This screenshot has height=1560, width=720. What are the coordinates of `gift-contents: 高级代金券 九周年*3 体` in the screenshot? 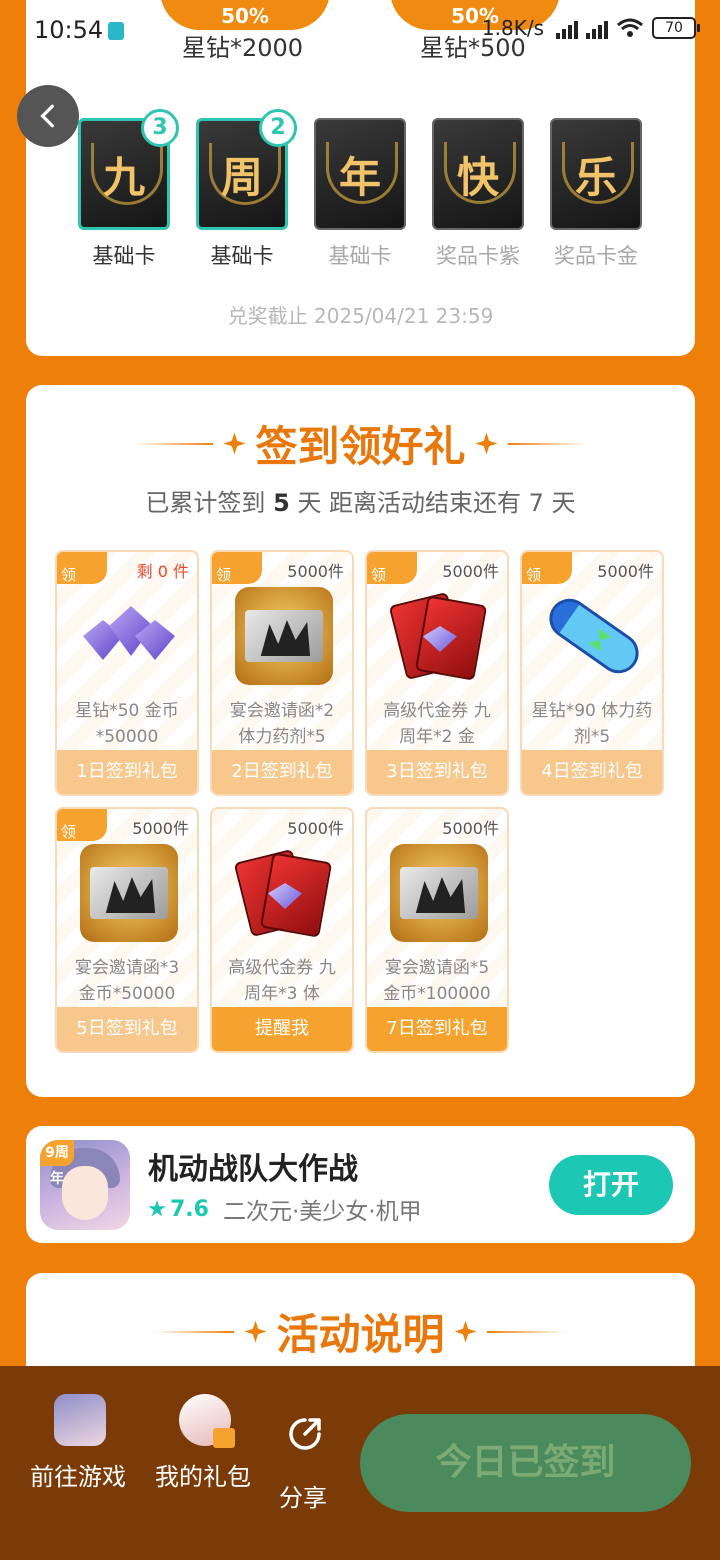 It's located at (282, 980).